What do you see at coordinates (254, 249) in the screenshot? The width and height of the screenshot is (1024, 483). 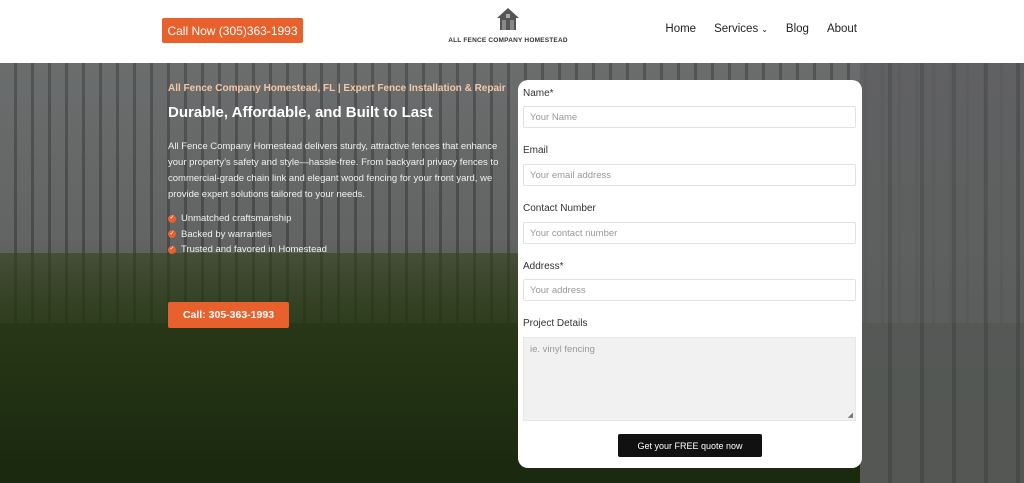 I see `feature-text: Trusted and favored in Homestead` at bounding box center [254, 249].